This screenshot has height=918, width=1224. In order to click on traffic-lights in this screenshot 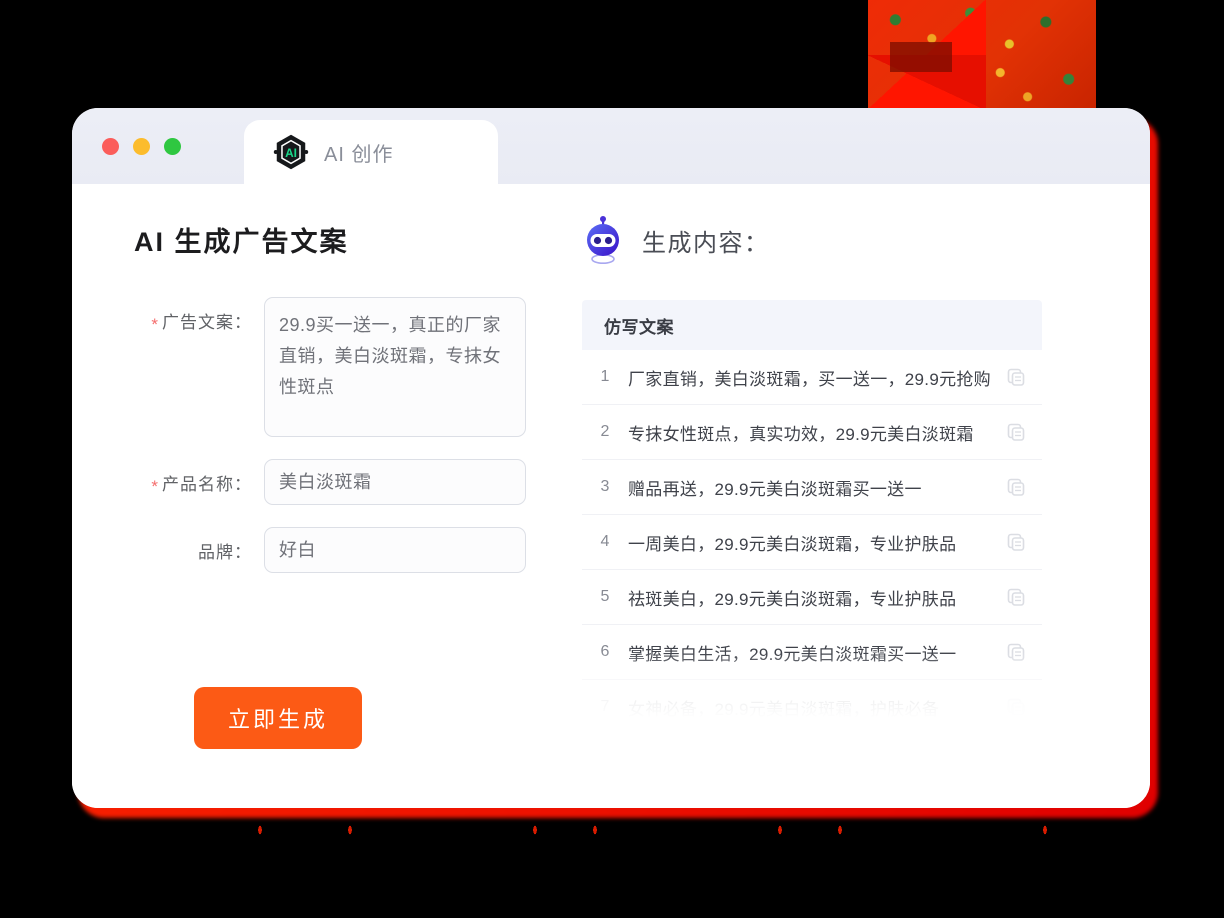, I will do `click(141, 146)`.